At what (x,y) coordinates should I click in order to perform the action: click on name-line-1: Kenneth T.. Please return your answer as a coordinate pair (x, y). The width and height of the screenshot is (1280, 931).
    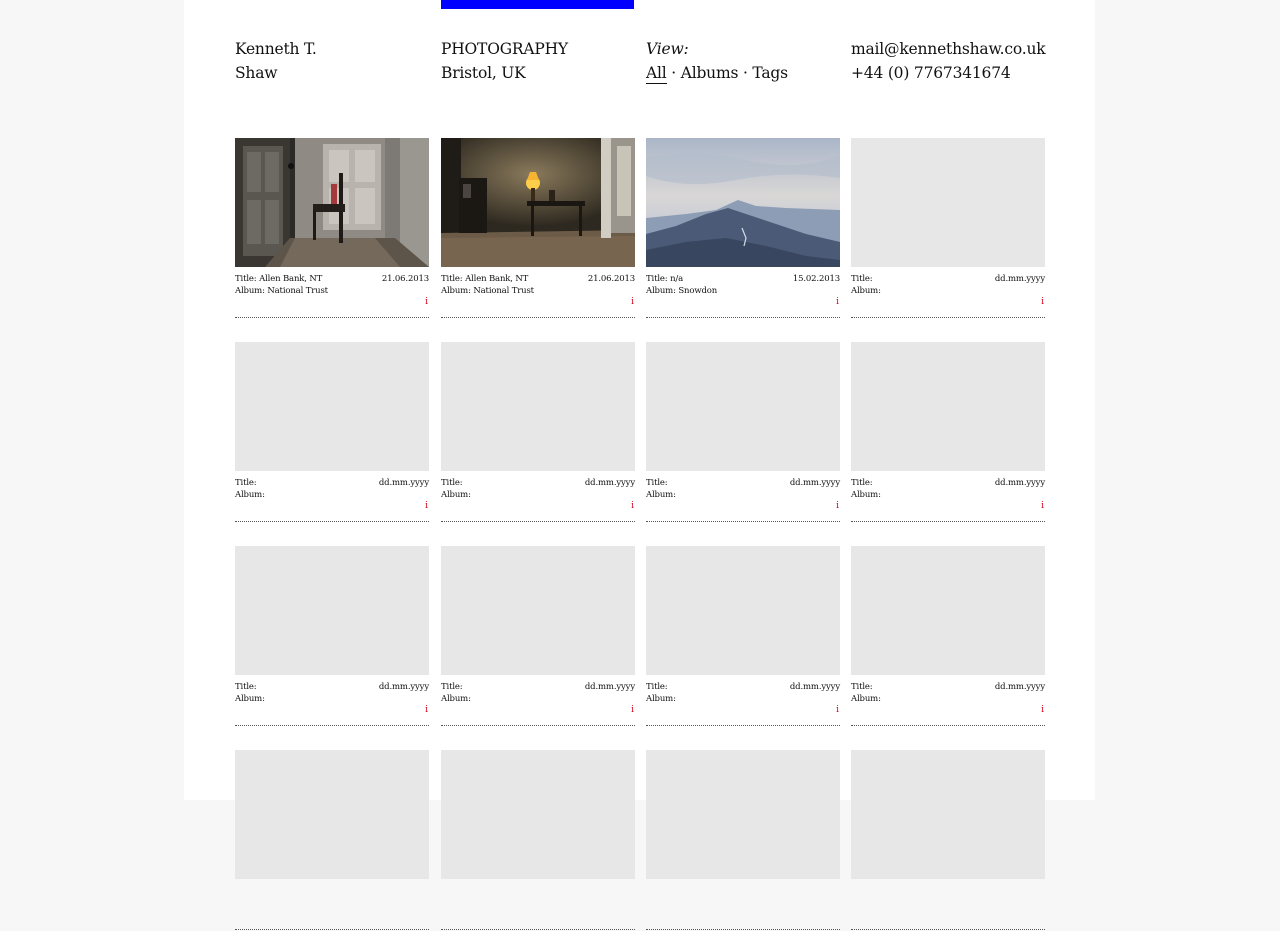
    Looking at the image, I should click on (276, 49).